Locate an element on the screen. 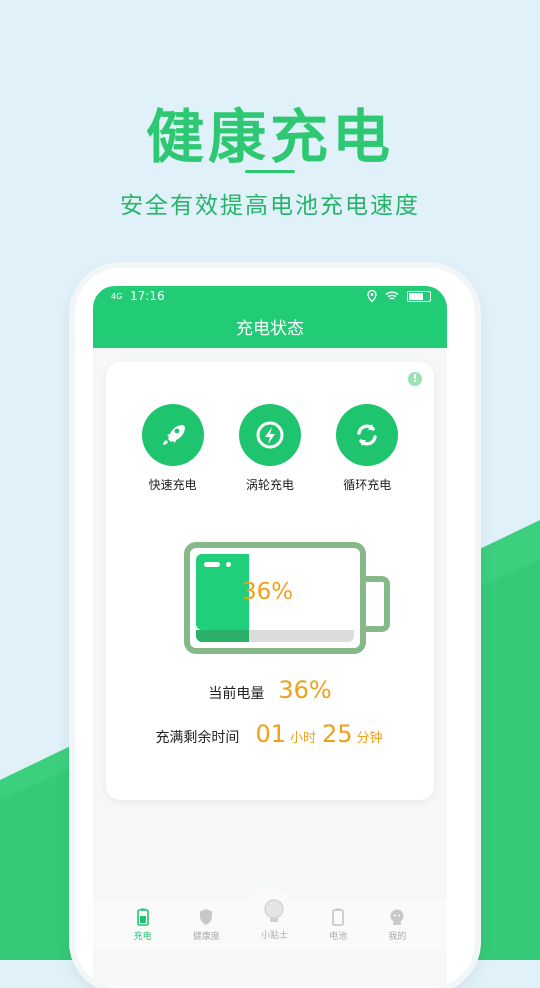  signal-indicator: 4G is located at coordinates (117, 296).